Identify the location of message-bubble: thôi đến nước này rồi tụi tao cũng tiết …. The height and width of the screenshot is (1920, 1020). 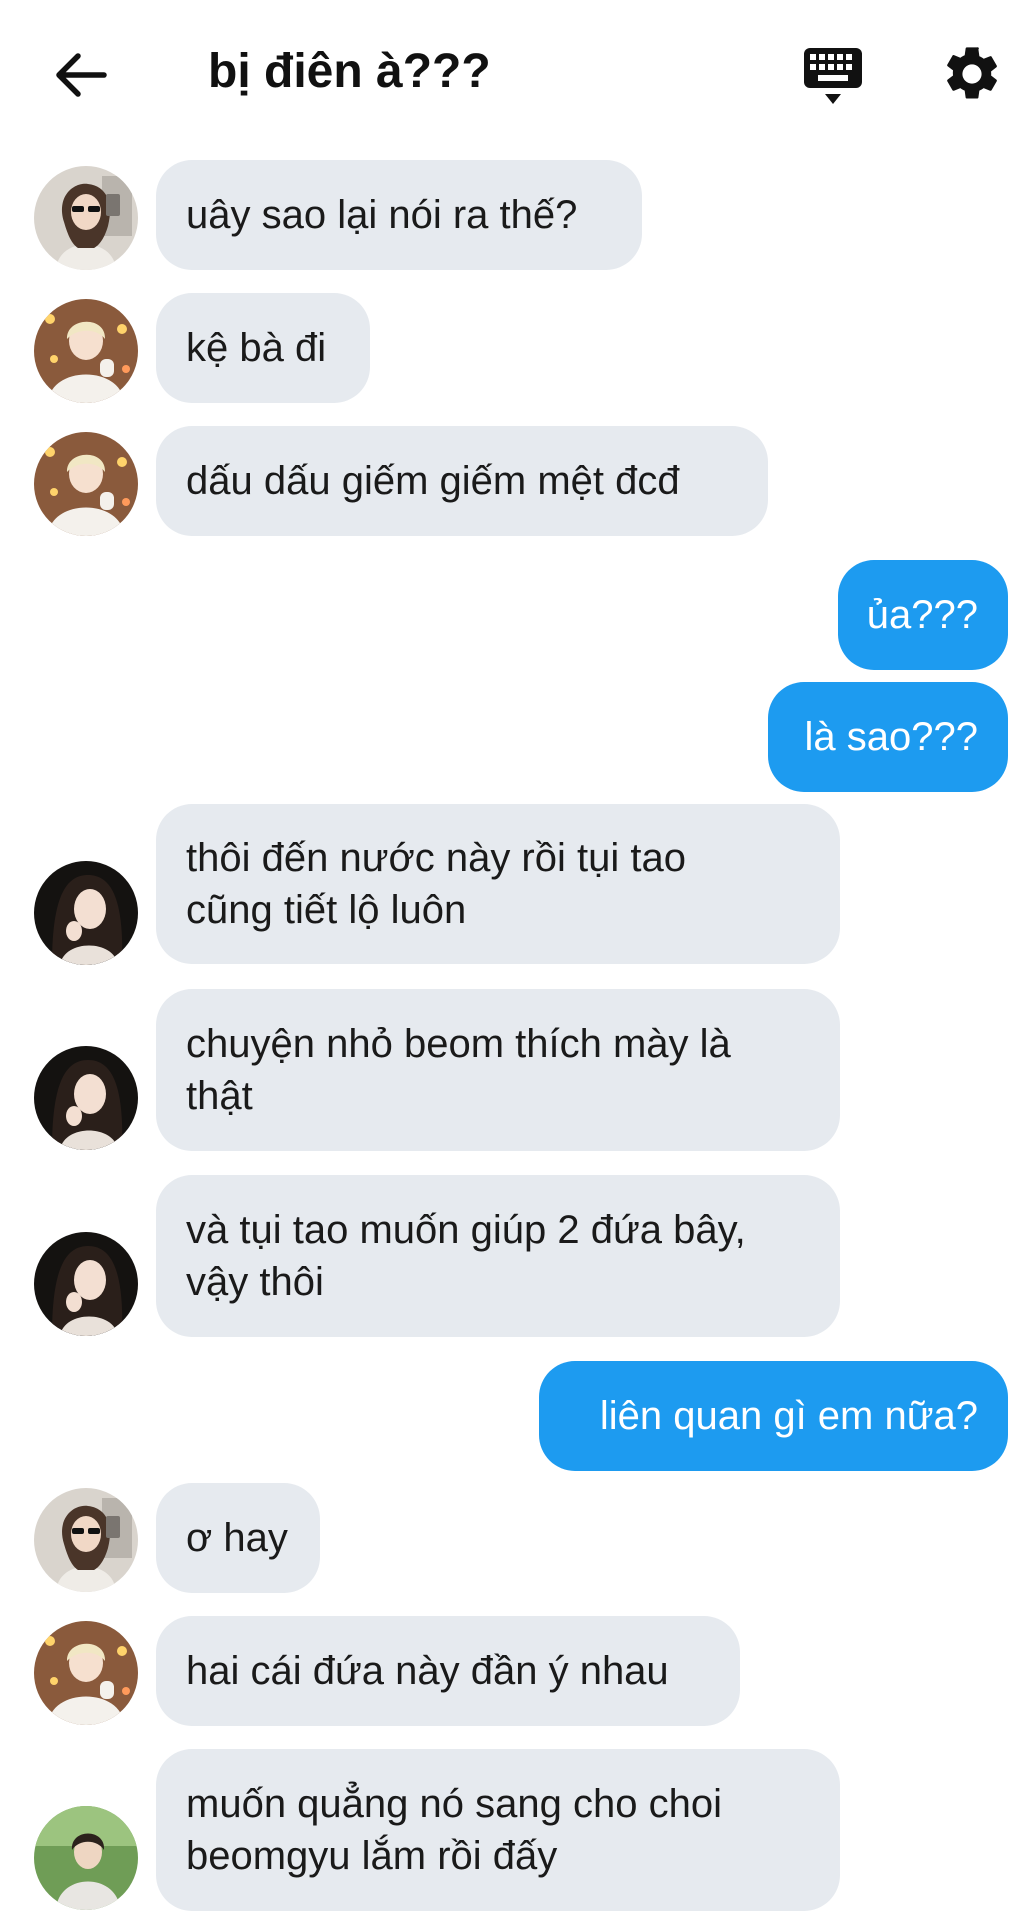
(498, 884).